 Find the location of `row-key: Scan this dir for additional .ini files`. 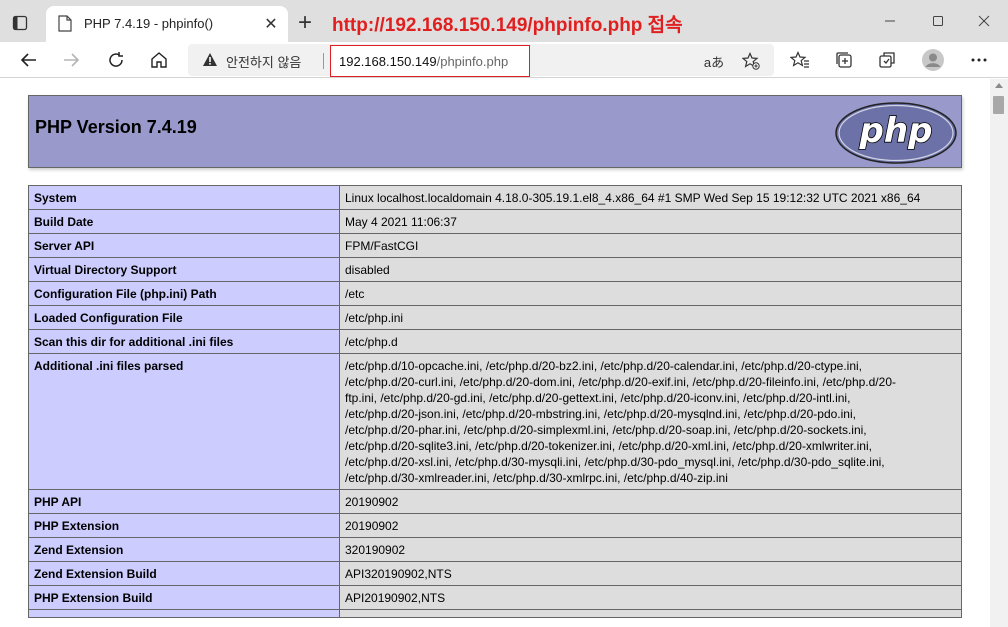

row-key: Scan this dir for additional .ini files is located at coordinates (184, 341).